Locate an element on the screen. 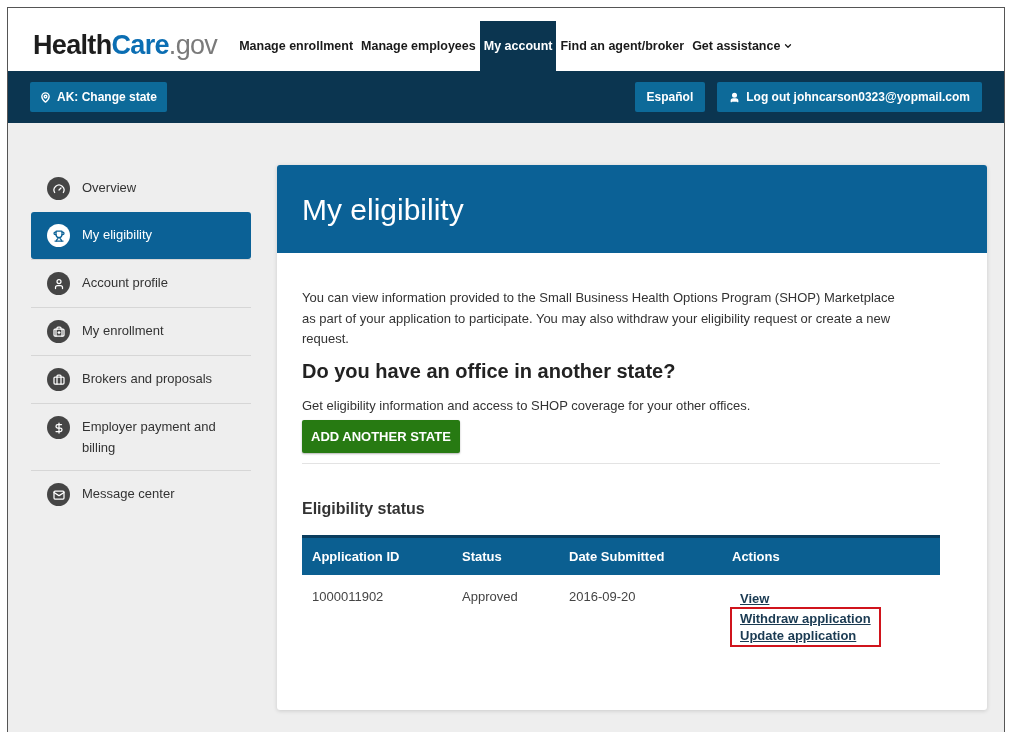  sidebar-item: Message center is located at coordinates (141, 494).